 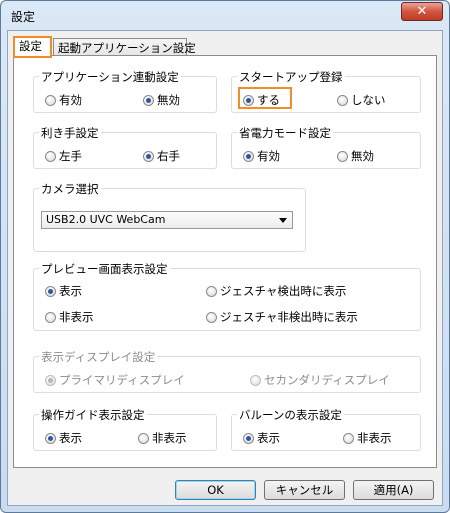 I want to click on cancel-button: キャンセル, so click(x=304, y=490).